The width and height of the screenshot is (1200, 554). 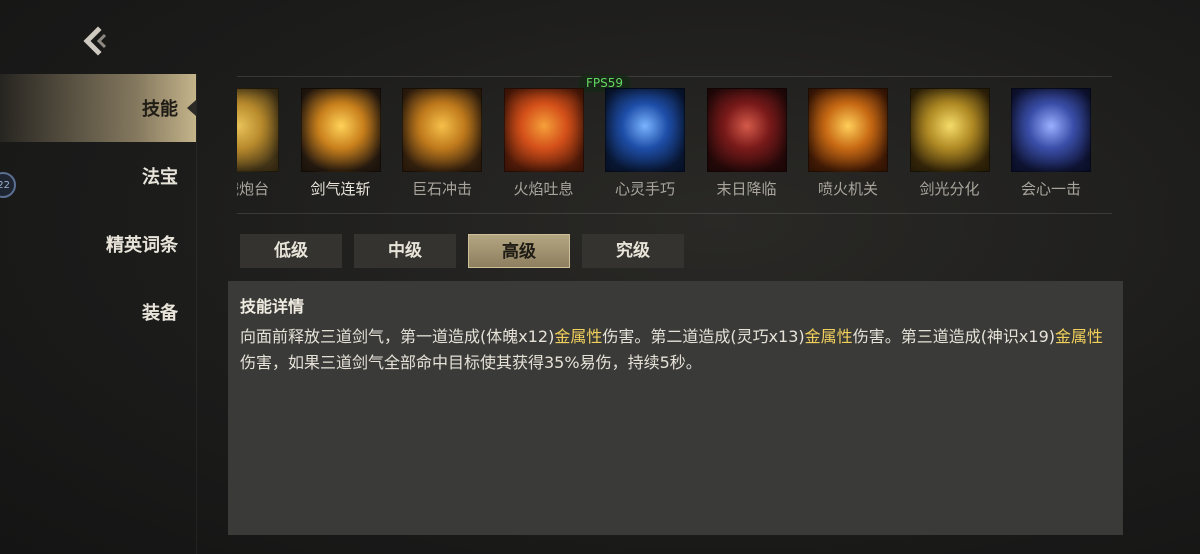 What do you see at coordinates (442, 130) in the screenshot?
I see `boulder-icon` at bounding box center [442, 130].